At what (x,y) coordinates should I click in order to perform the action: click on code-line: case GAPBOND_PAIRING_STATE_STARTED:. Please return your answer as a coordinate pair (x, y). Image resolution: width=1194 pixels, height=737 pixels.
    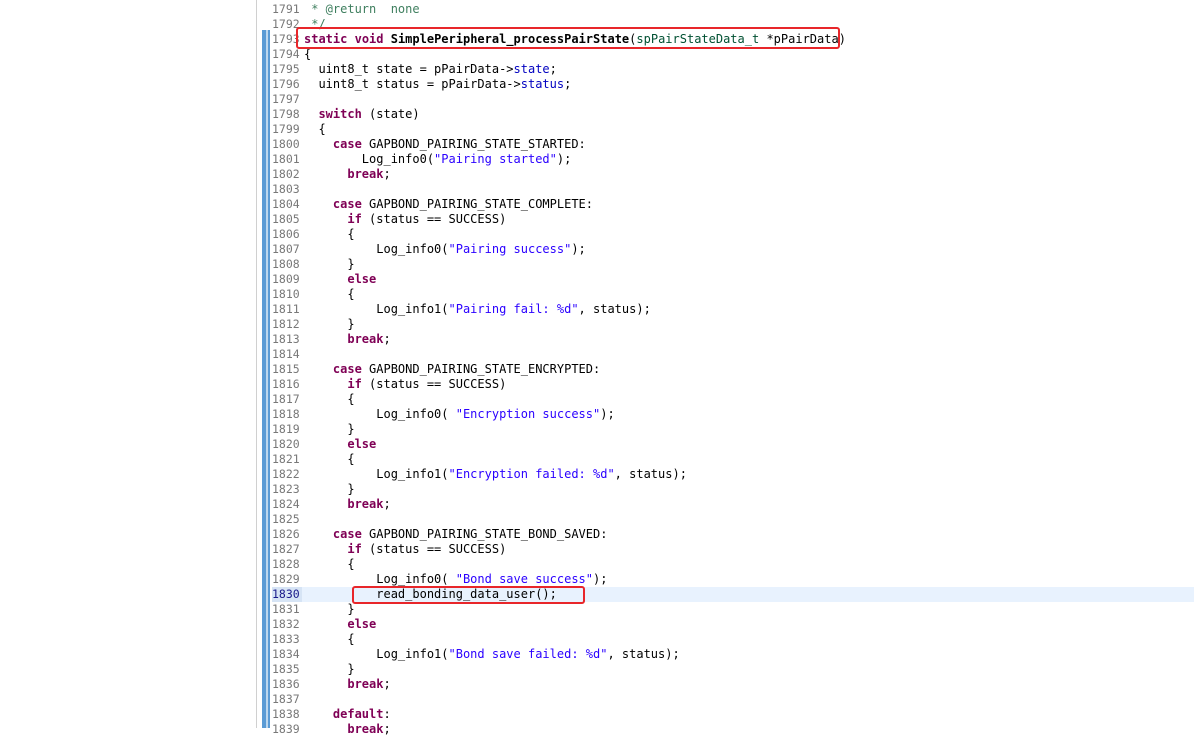
    Looking at the image, I should click on (445, 144).